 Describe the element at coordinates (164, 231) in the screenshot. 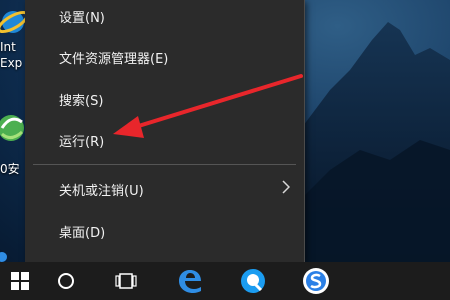

I see `menu-item-desktop: 桌面(D)` at that location.